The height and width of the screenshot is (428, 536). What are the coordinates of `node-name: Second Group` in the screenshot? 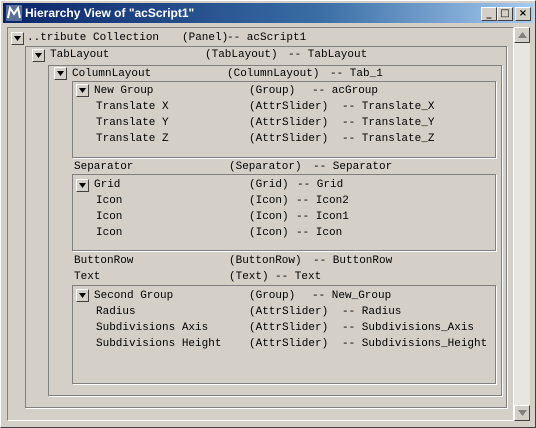 It's located at (134, 296).